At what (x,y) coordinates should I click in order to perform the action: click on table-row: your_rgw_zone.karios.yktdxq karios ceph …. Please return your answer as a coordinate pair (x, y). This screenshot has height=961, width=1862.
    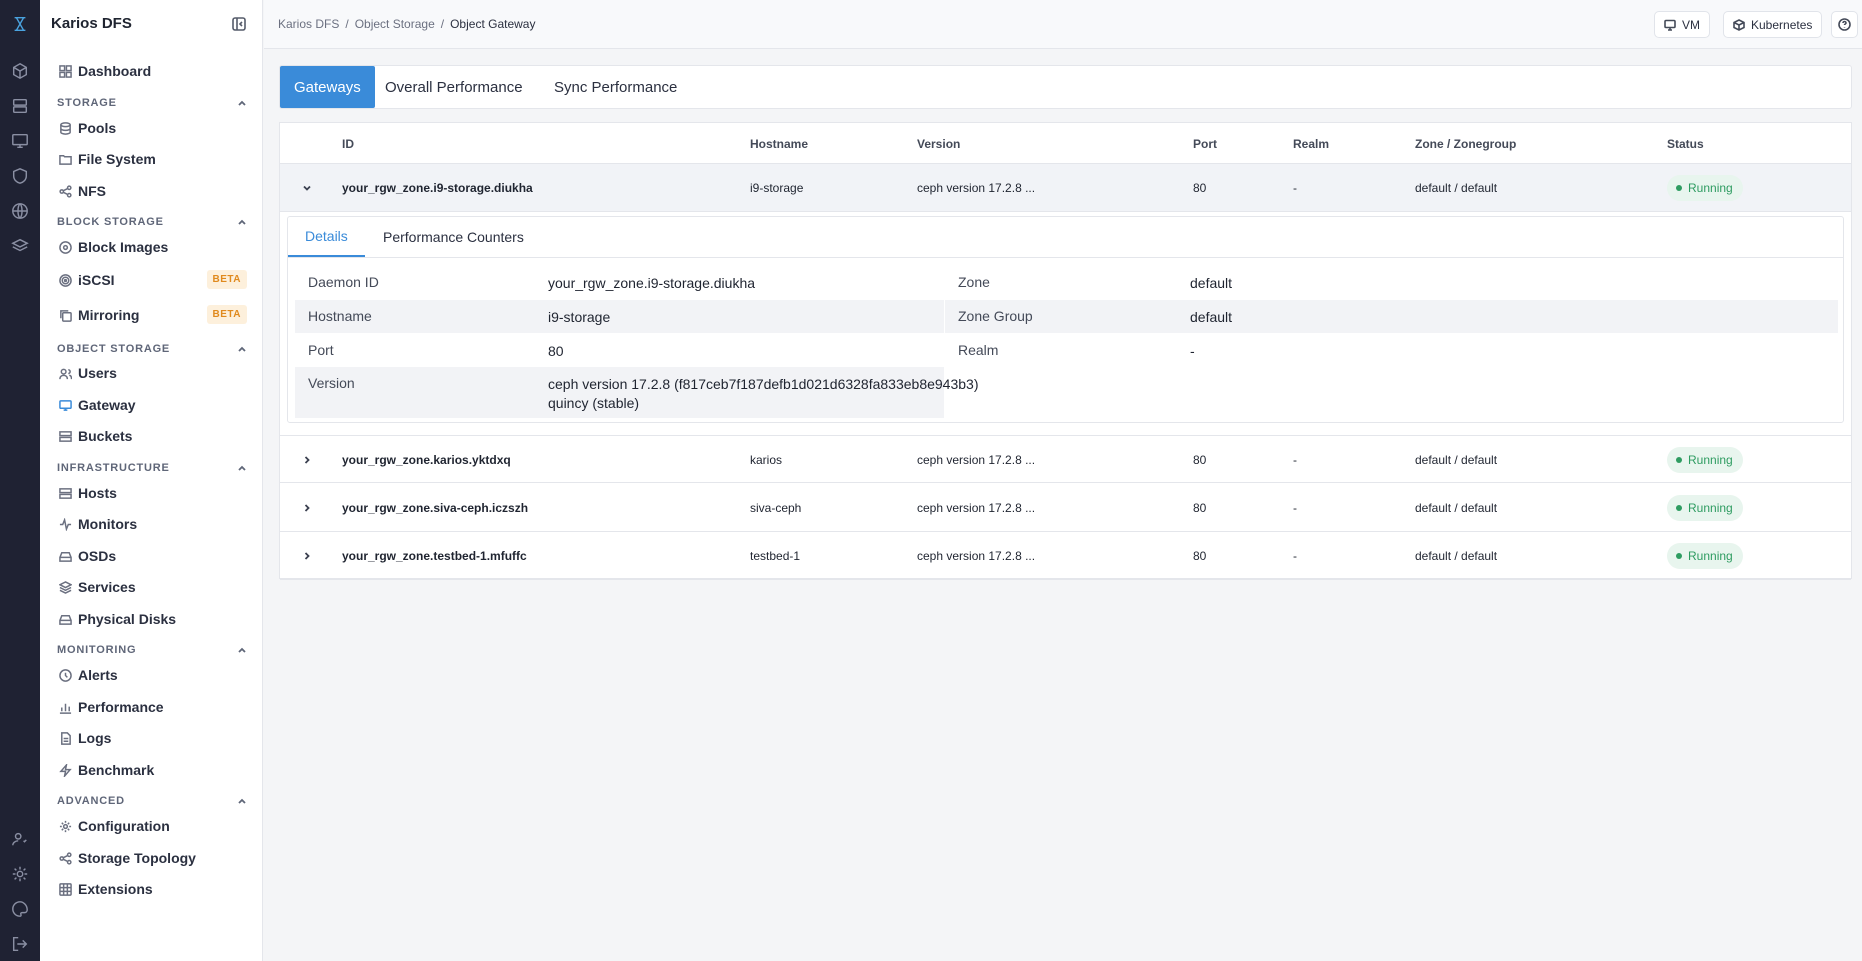
    Looking at the image, I should click on (1065, 459).